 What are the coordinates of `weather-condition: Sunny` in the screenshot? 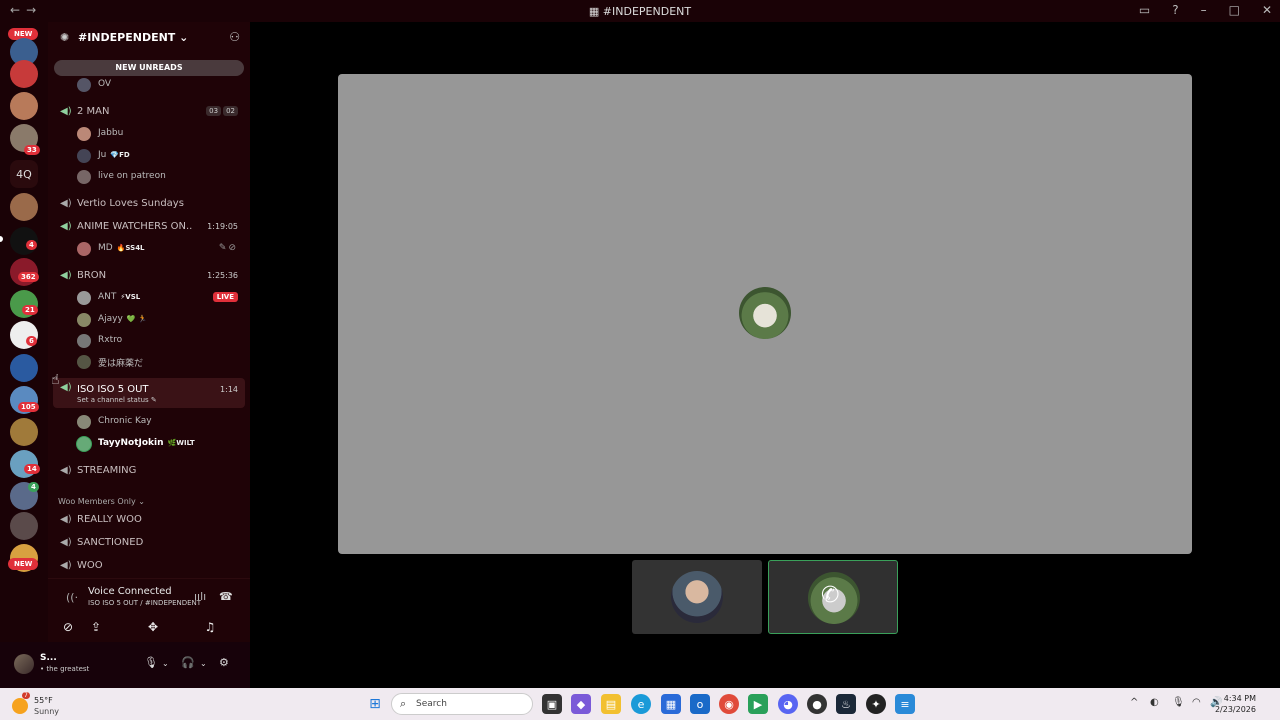 It's located at (47, 711).